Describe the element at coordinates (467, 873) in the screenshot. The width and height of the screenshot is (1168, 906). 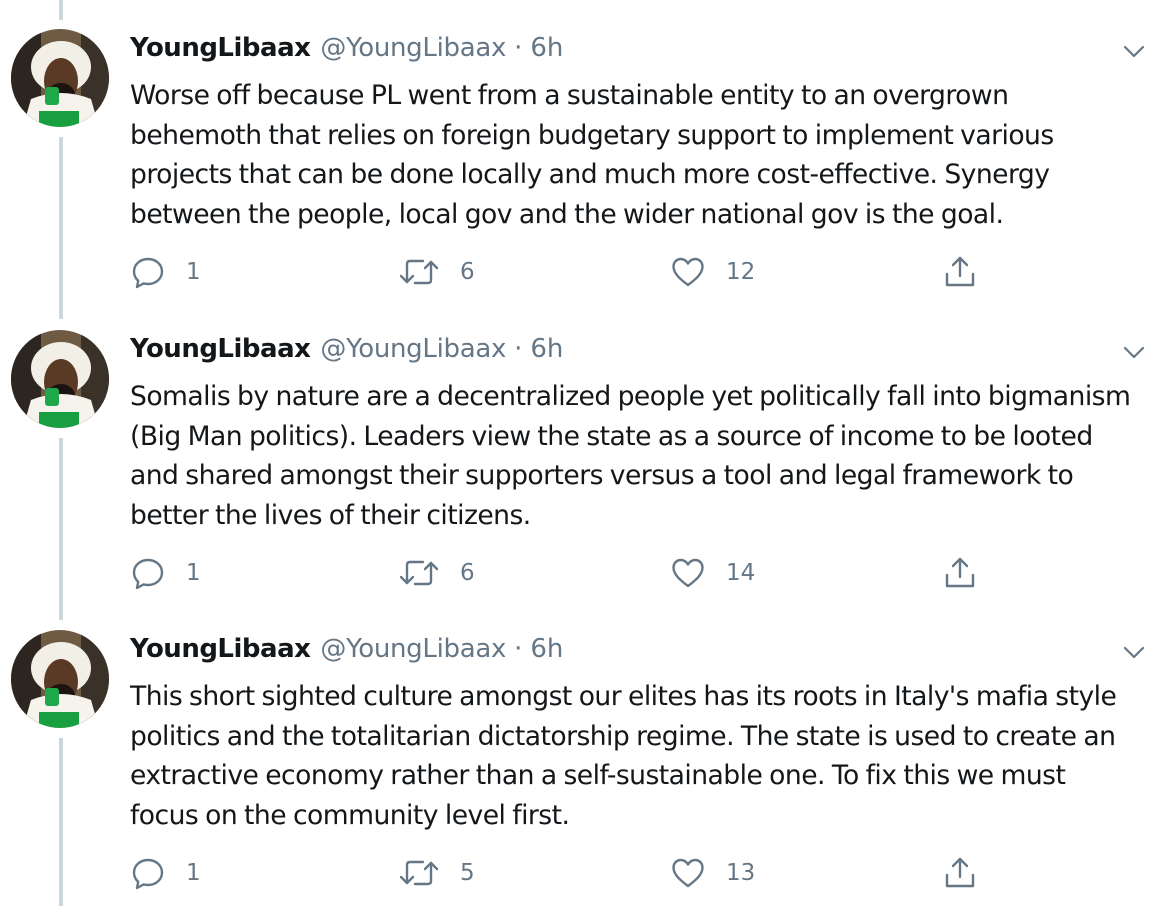
I see `retweet-count: 5` at that location.